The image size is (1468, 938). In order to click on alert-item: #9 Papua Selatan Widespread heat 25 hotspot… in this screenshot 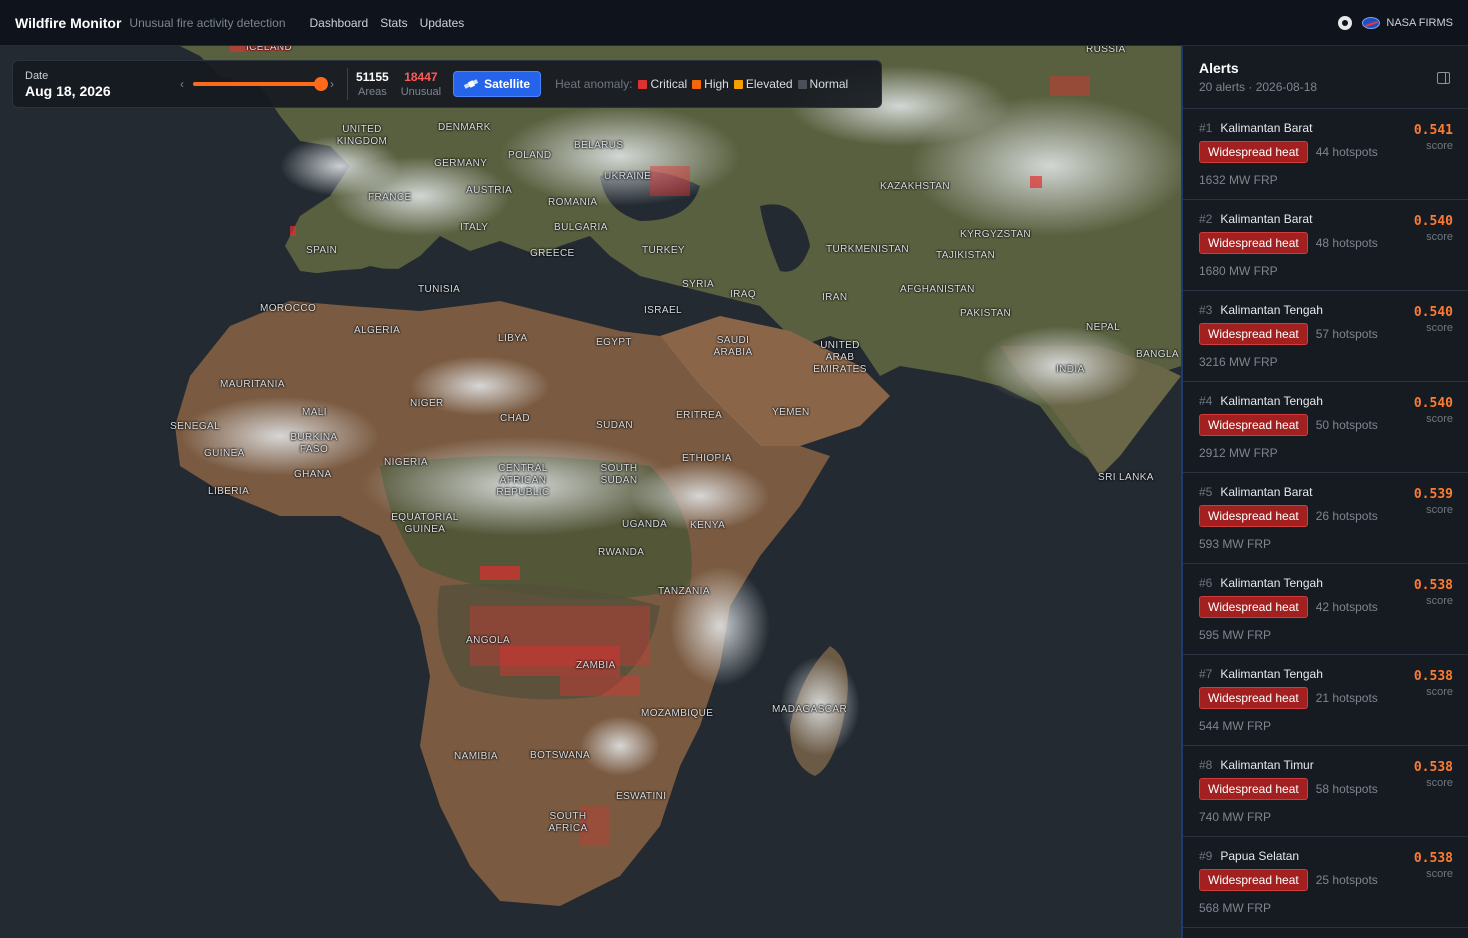, I will do `click(1325, 882)`.